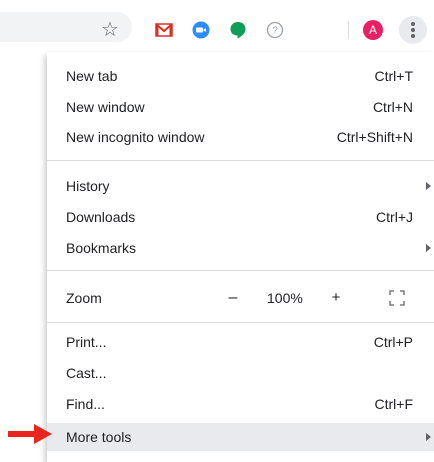  What do you see at coordinates (373, 30) in the screenshot?
I see `profile-avatar: A` at bounding box center [373, 30].